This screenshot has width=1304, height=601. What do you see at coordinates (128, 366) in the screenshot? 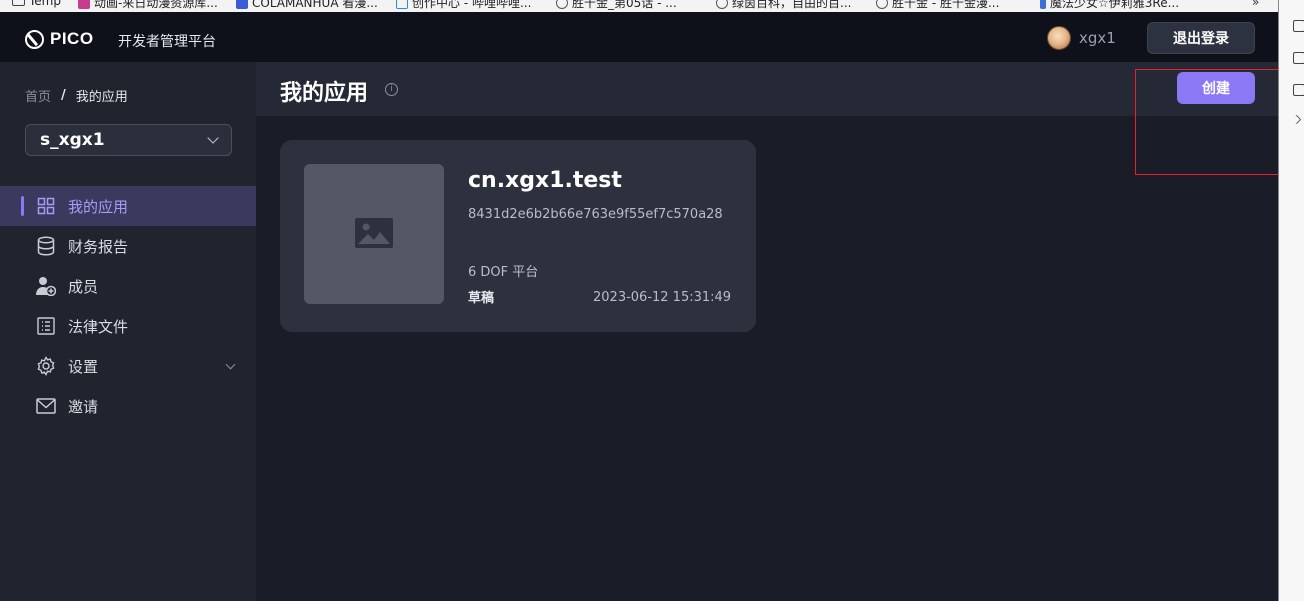
I see `sidebar-item-settings: 设置` at bounding box center [128, 366].